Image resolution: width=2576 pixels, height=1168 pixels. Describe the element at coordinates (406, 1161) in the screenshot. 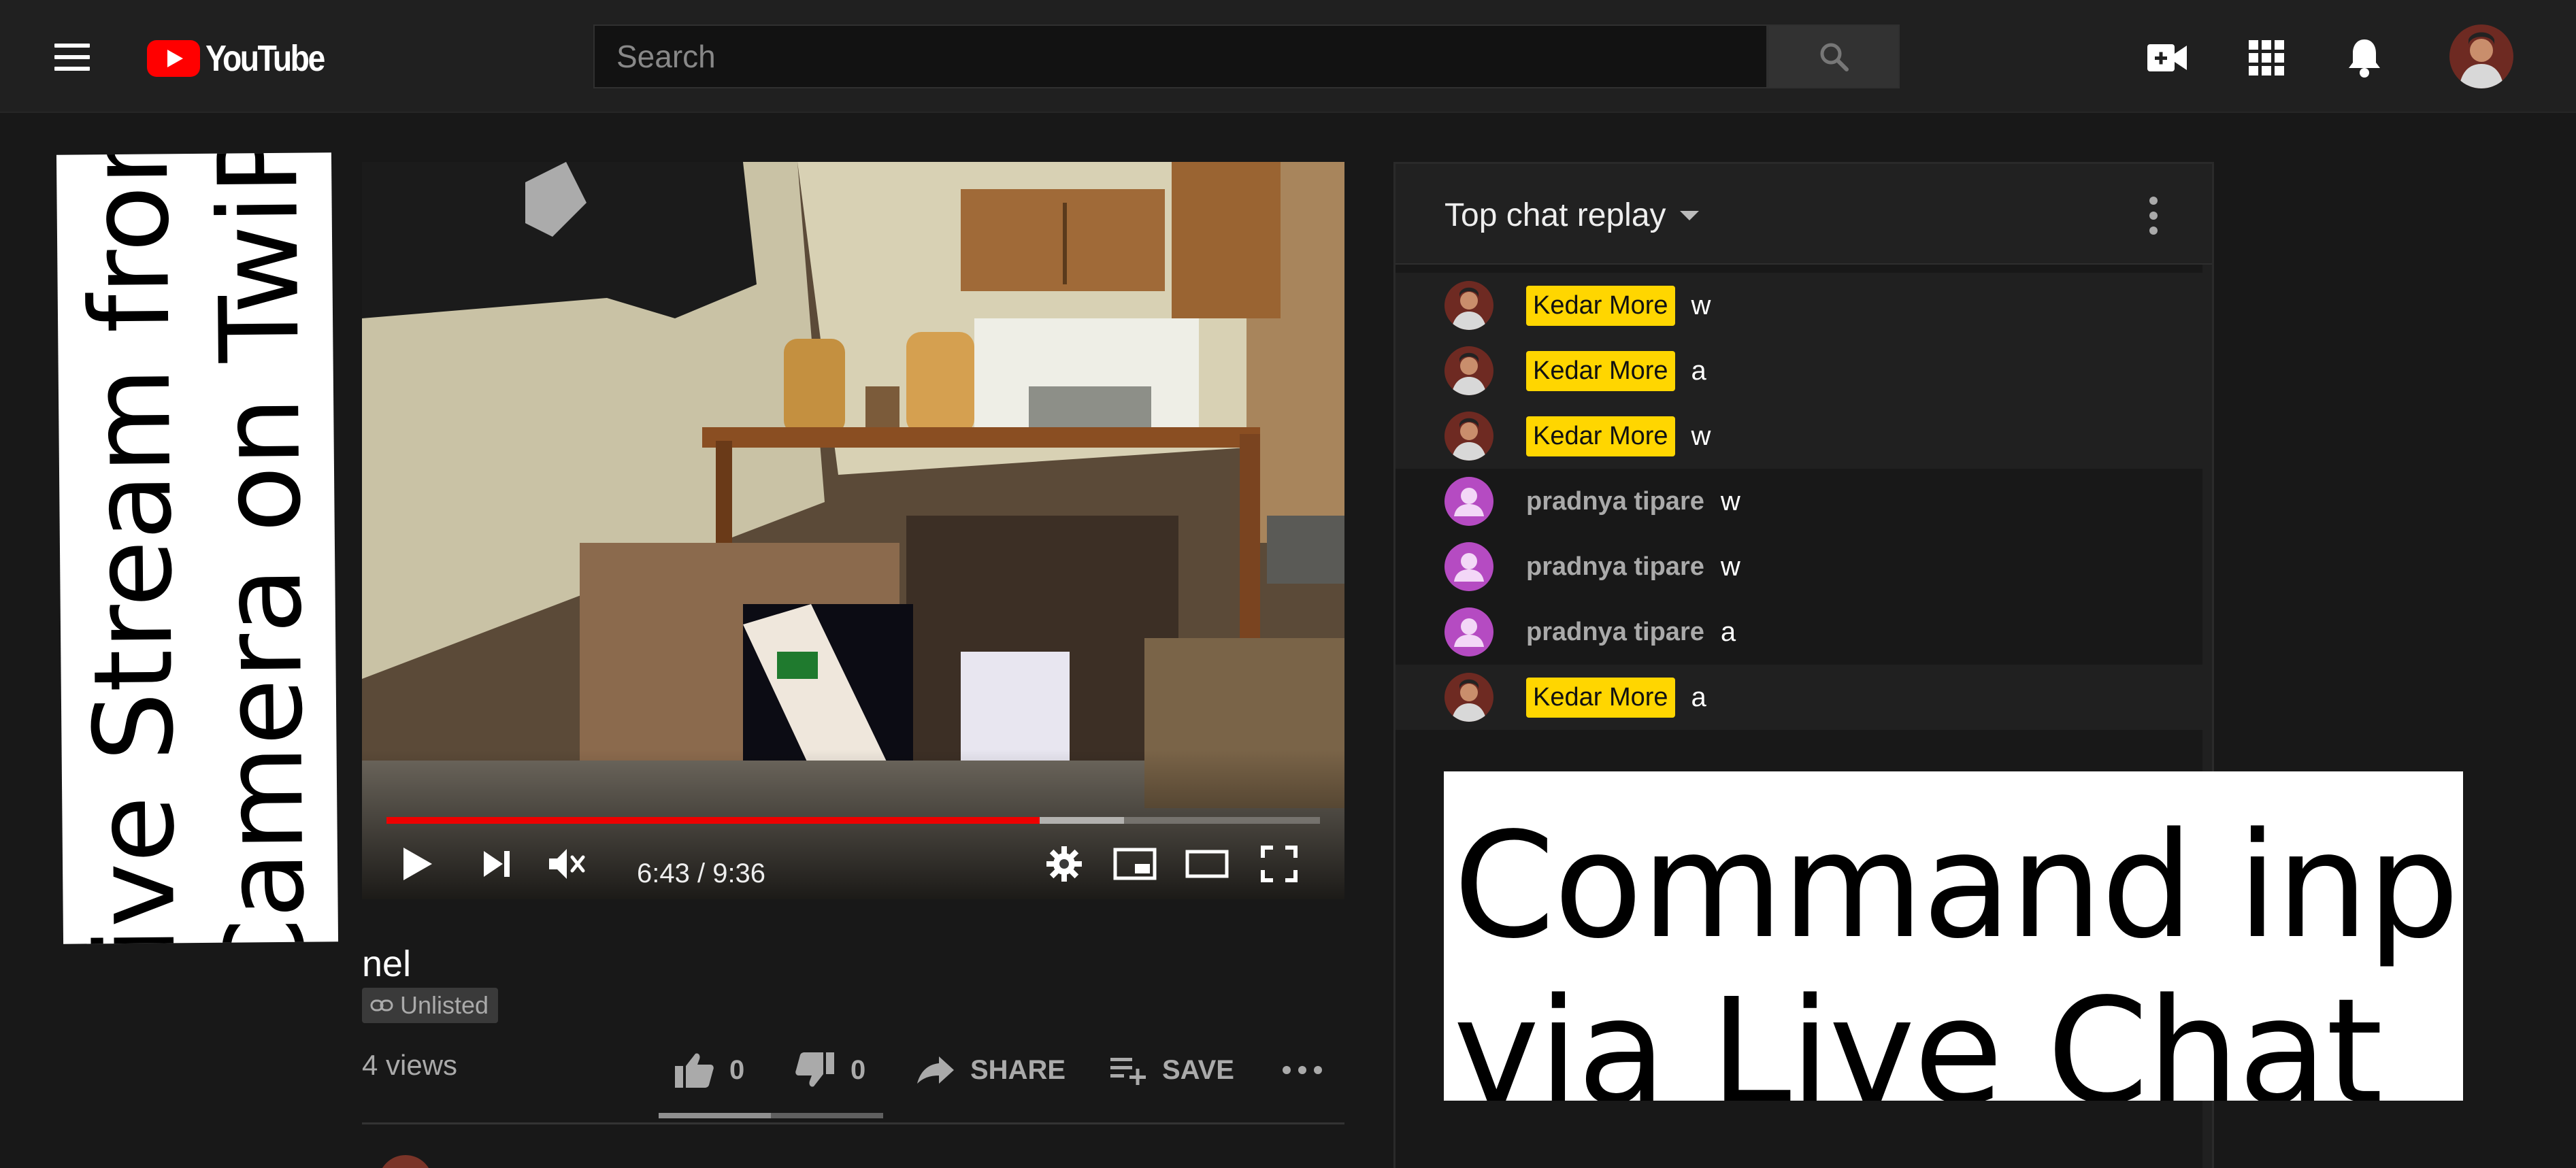

I see `channel-avatar` at that location.